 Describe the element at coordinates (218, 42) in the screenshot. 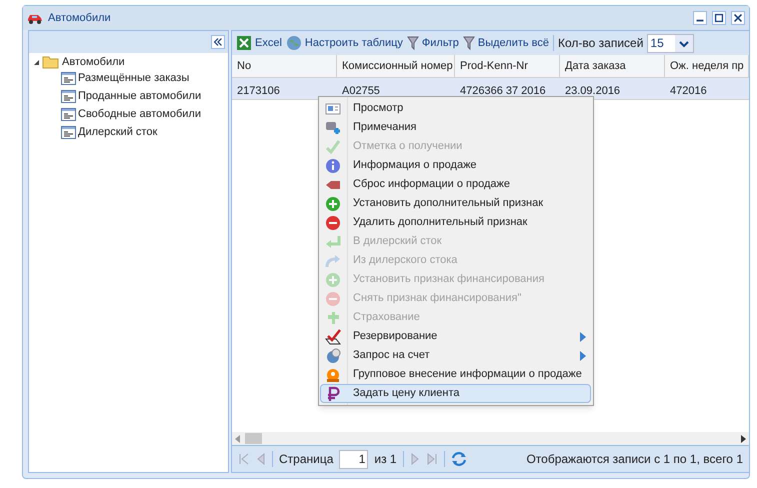

I see `collapse-icon` at that location.